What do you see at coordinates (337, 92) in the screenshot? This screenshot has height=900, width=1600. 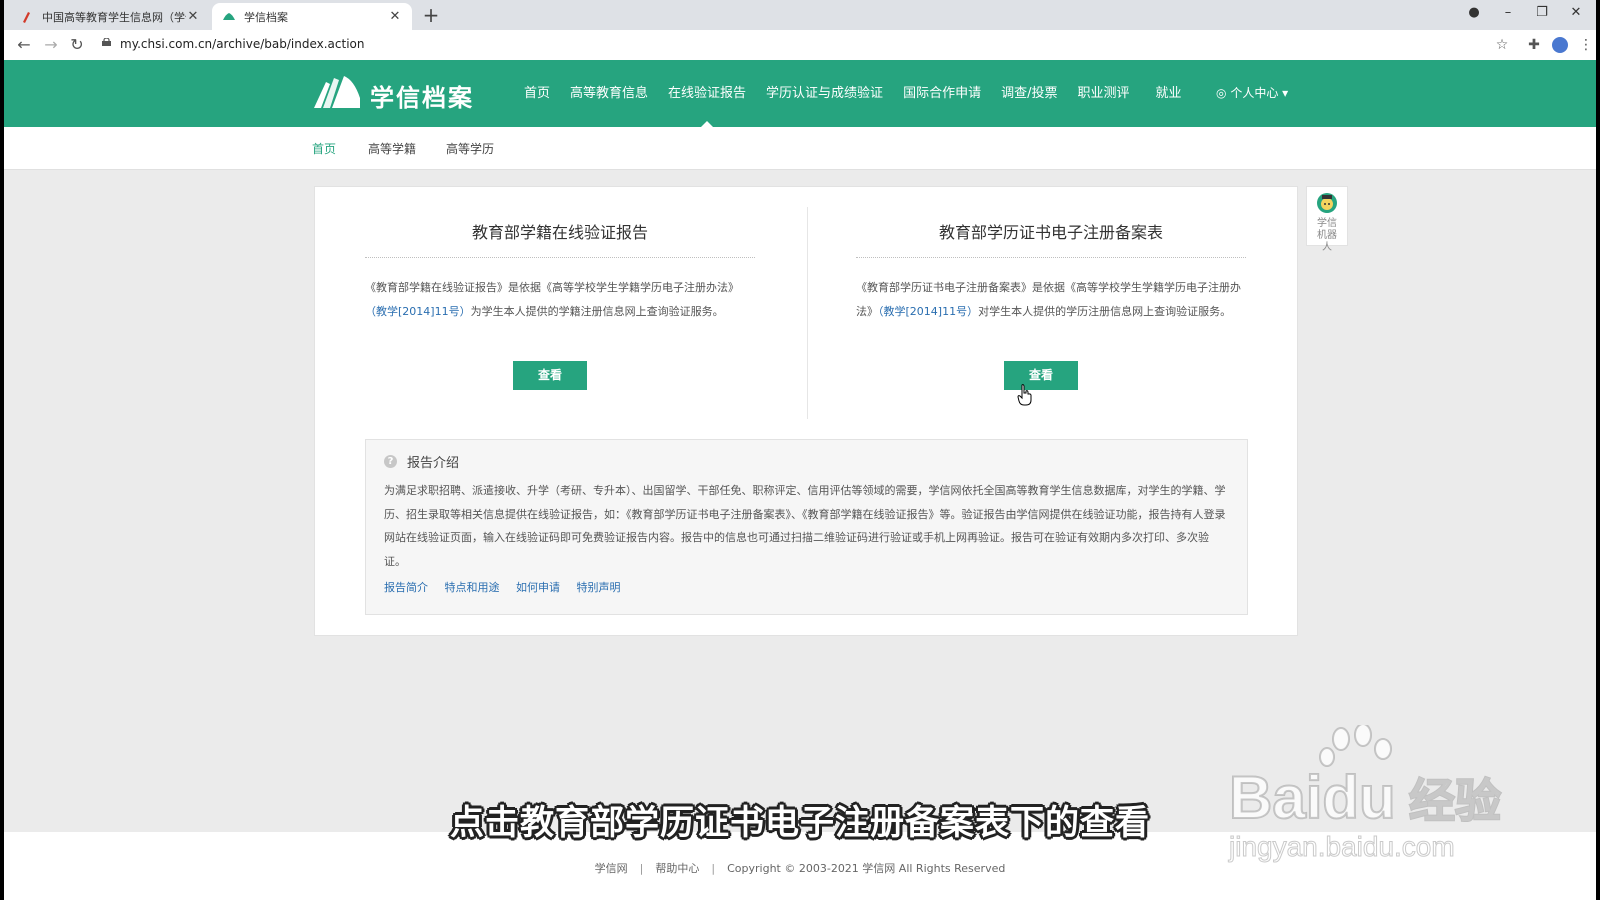 I see `xuexin-logo-icon` at bounding box center [337, 92].